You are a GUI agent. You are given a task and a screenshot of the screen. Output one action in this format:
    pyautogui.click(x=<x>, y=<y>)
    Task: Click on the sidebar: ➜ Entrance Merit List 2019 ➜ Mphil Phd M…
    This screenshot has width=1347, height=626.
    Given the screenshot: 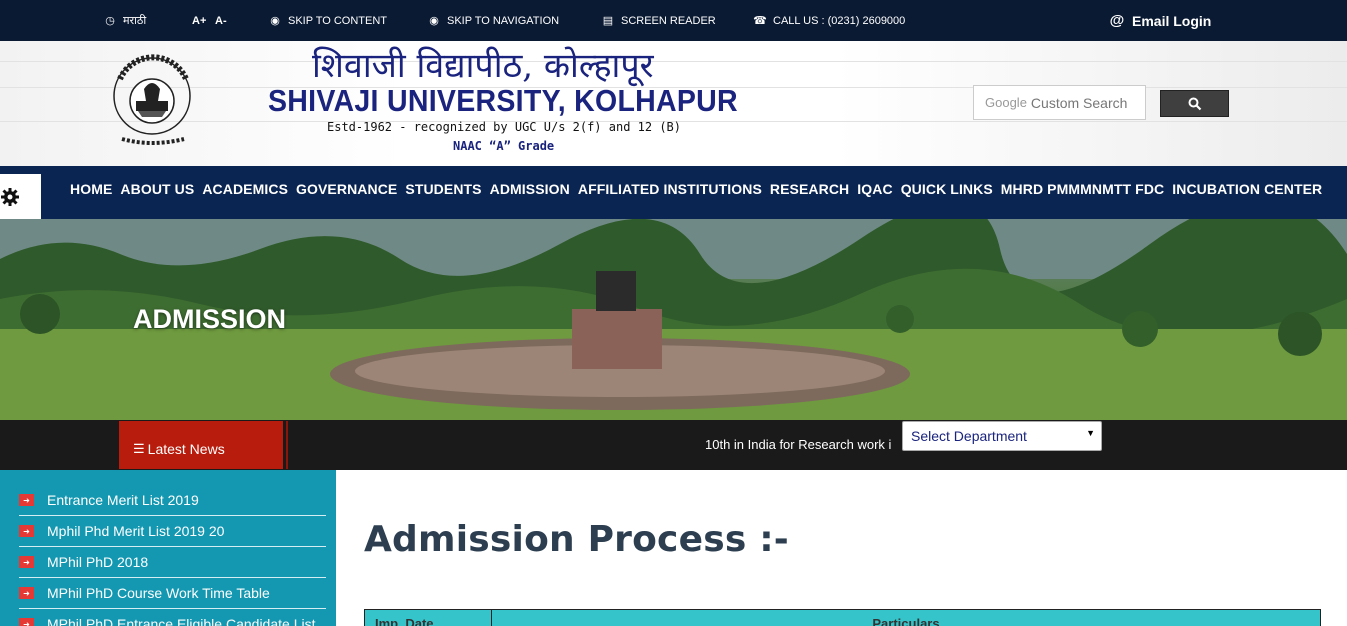 What is the action you would take?
    pyautogui.click(x=168, y=548)
    